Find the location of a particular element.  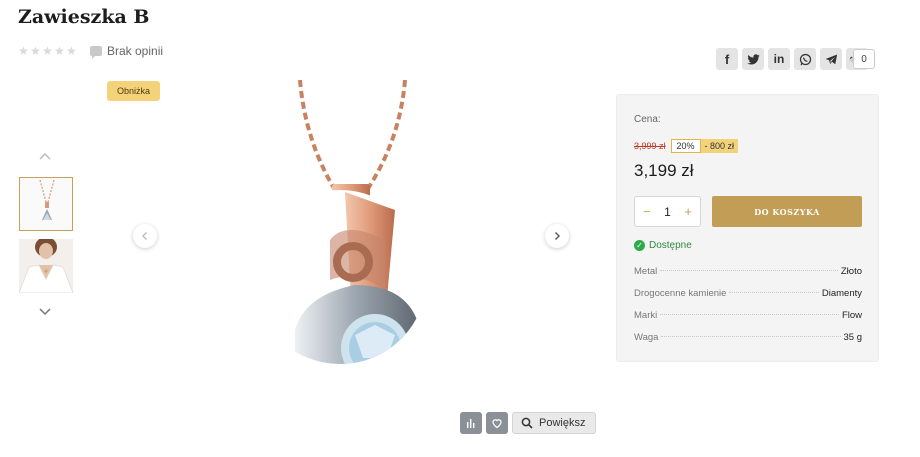

stock-status: ✓ Dostępne is located at coordinates (663, 245).